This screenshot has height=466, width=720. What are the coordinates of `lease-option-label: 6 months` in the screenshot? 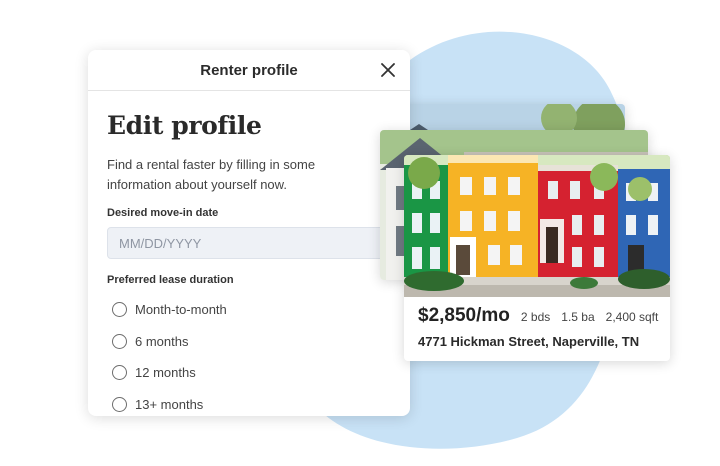 It's located at (162, 341).